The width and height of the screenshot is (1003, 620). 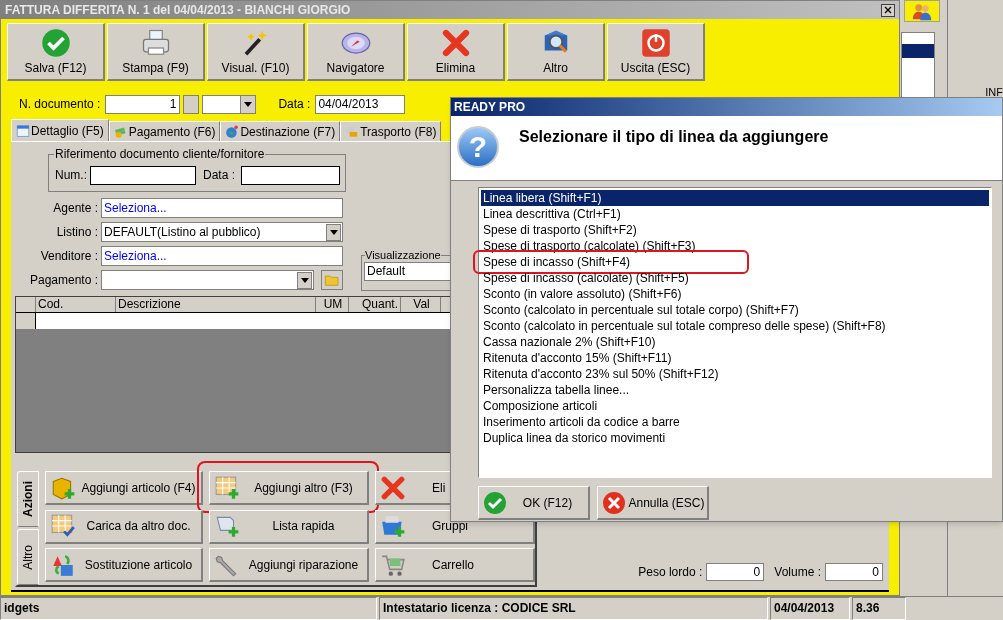 I want to click on action-button: Sostituzione articolo, so click(x=124, y=565).